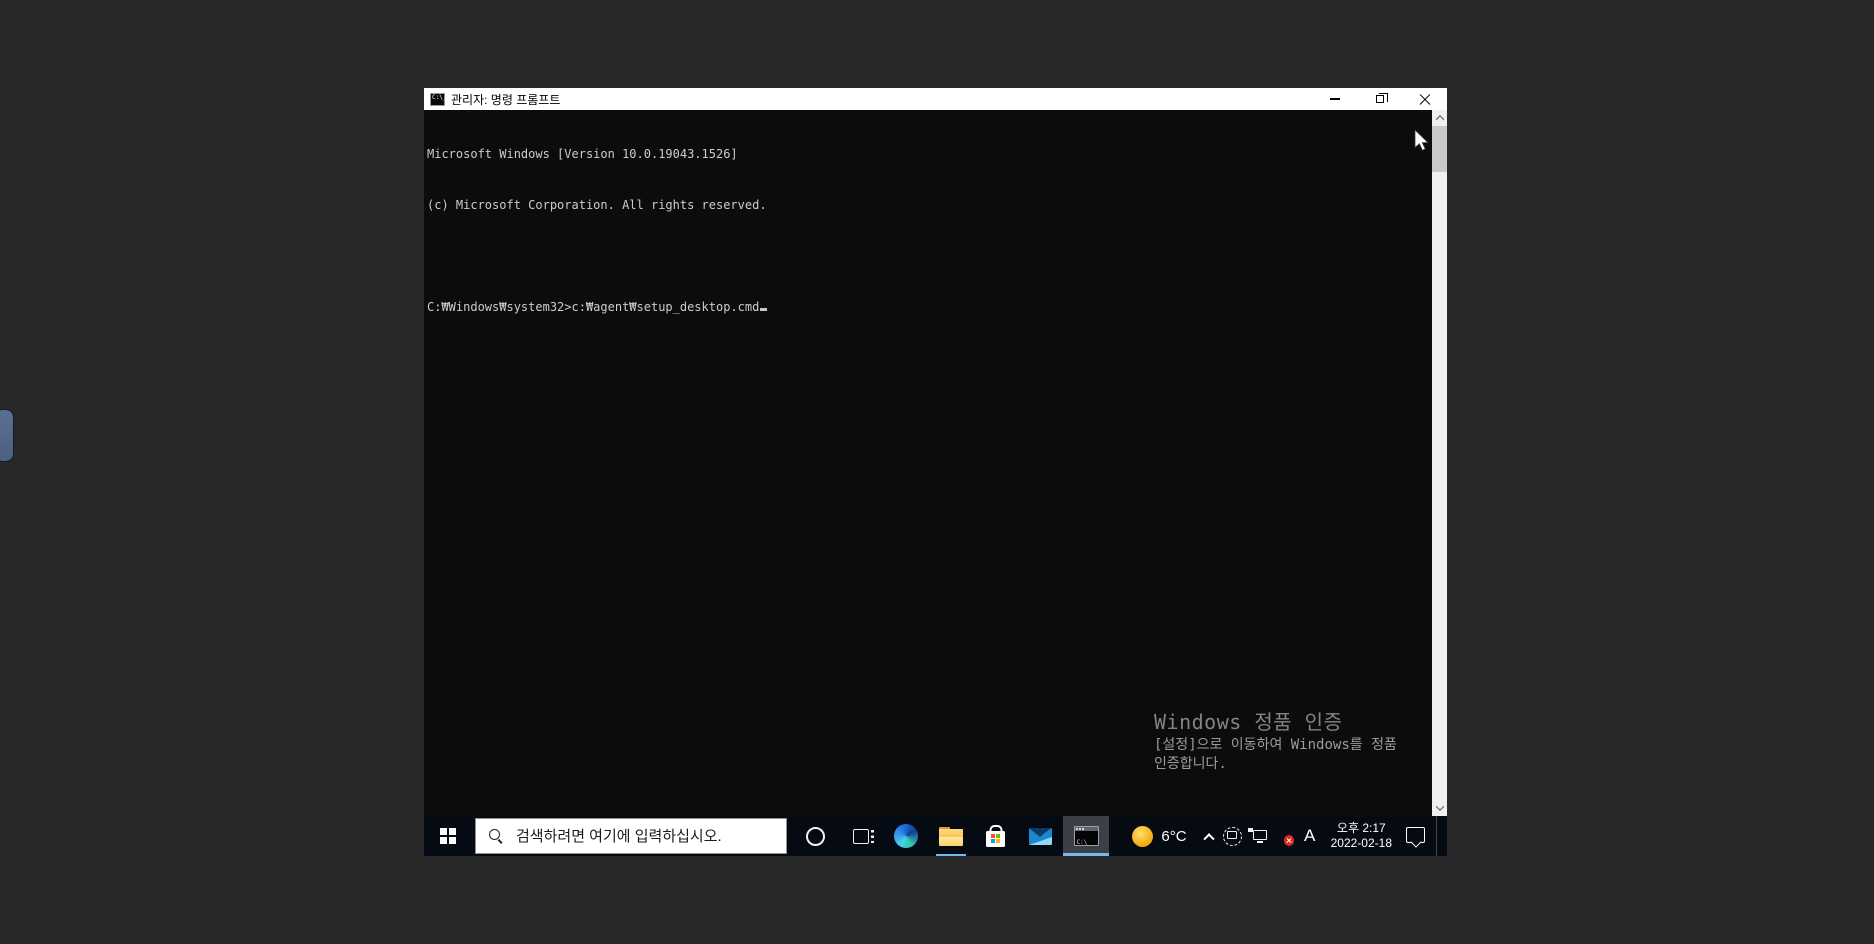  I want to click on meet-now-icon, so click(1233, 836).